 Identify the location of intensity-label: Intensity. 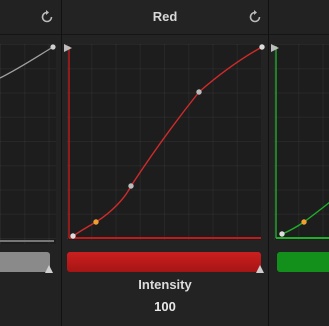
(165, 284).